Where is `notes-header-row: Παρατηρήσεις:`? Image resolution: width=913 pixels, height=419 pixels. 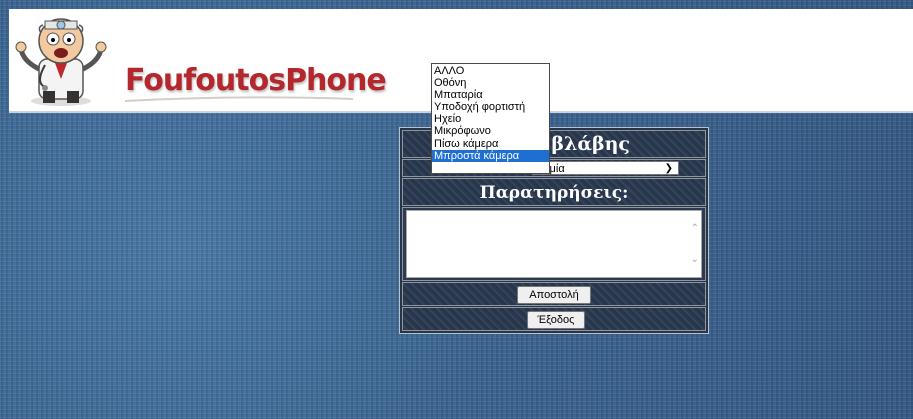 notes-header-row: Παρατηρήσεις: is located at coordinates (554, 192).